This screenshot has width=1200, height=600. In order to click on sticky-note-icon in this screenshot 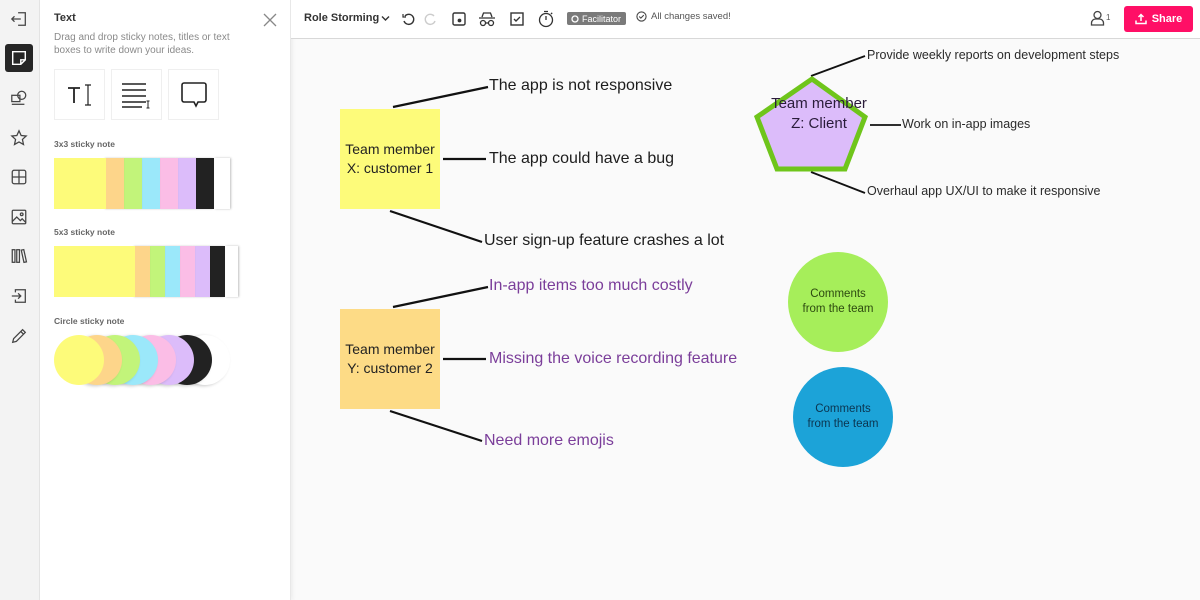, I will do `click(19, 58)`.